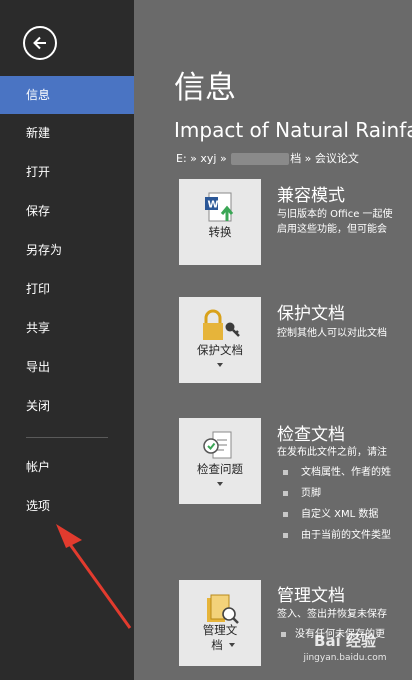  What do you see at coordinates (67, 95) in the screenshot?
I see `nav-item-info: 信息` at bounding box center [67, 95].